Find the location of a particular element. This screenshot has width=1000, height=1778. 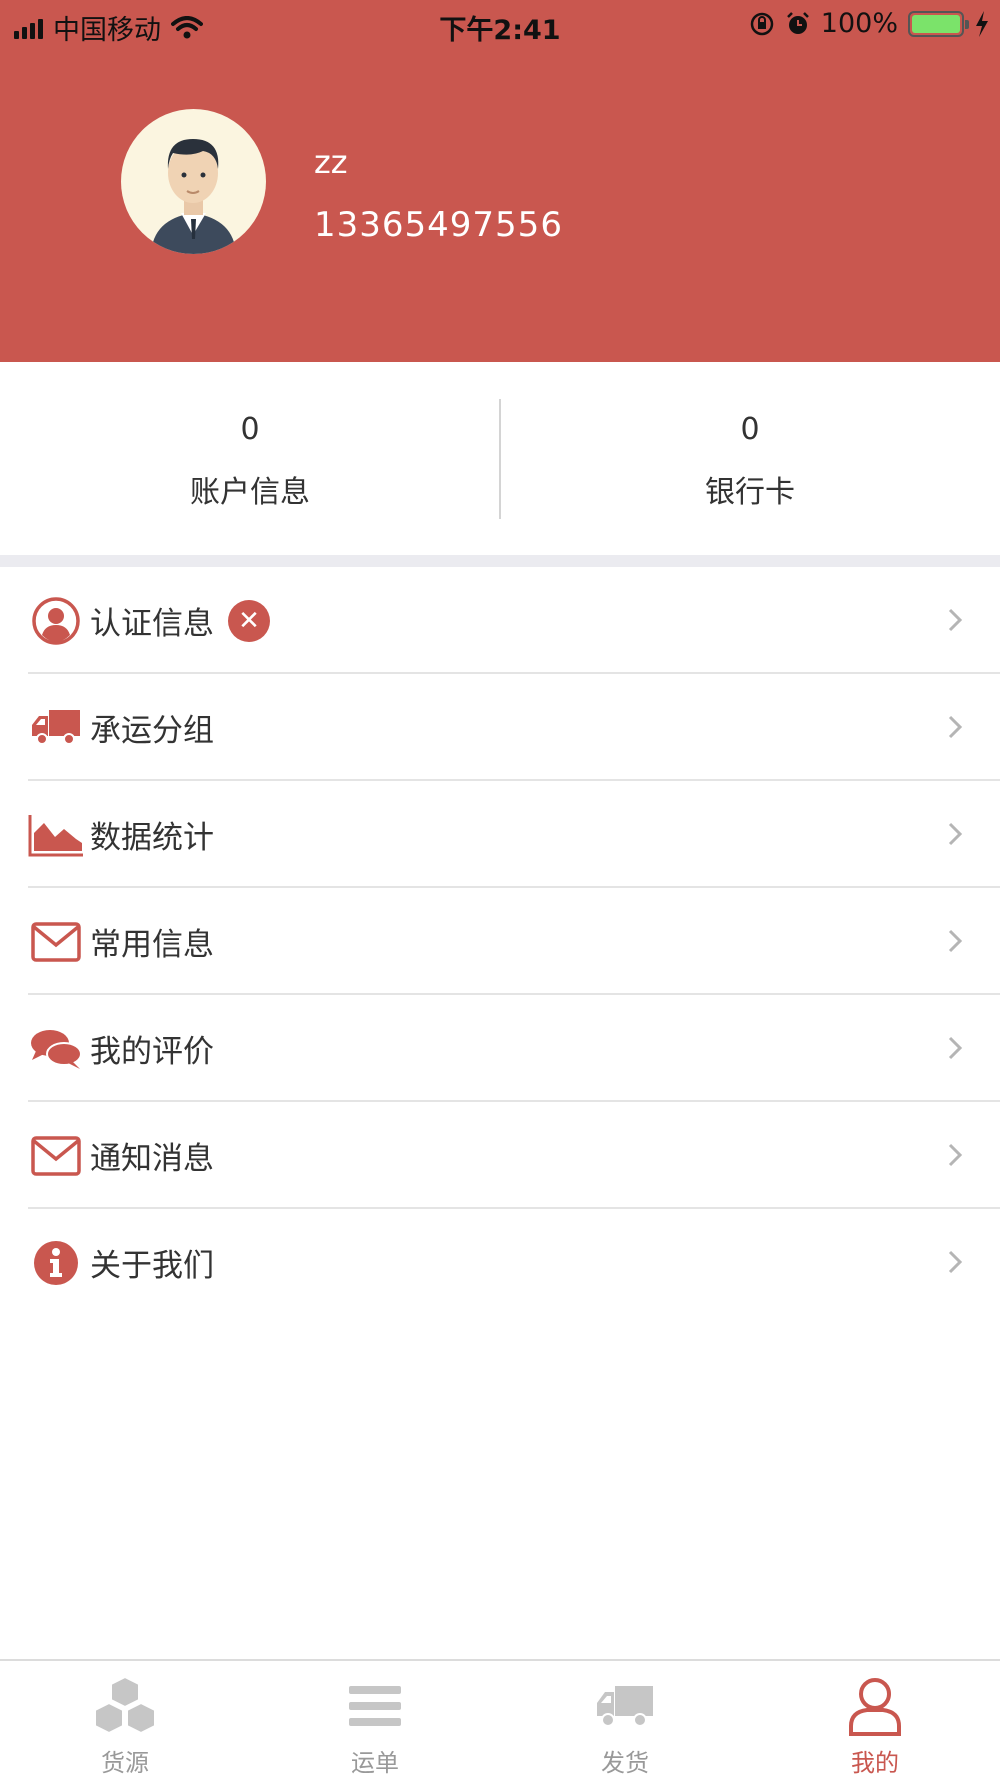

stats-row: 0 账户信息 0 银行卡 is located at coordinates (500, 458).